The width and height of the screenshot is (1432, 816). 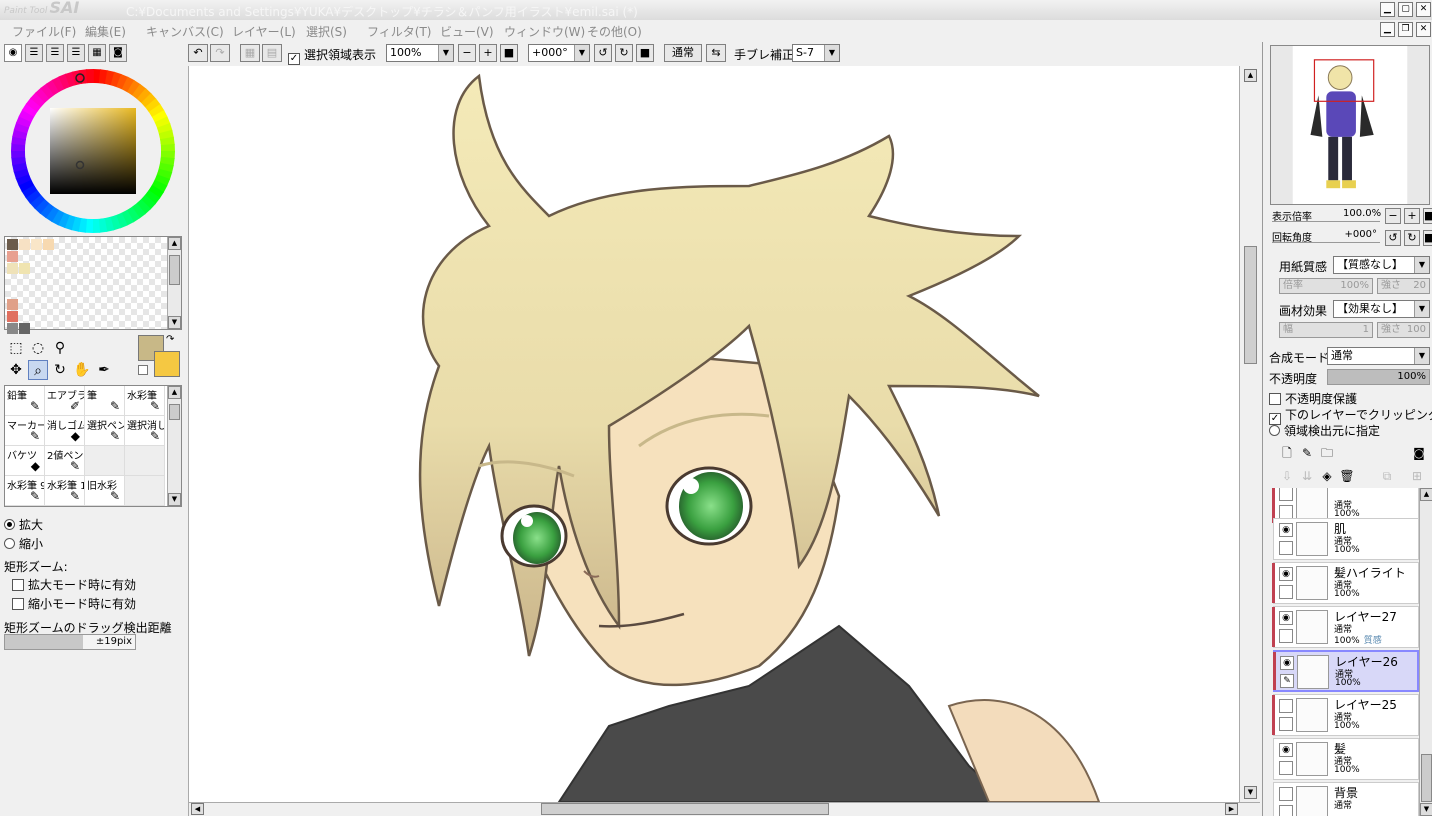 What do you see at coordinates (1387, 29) in the screenshot?
I see `doc-minimize-button: ▁` at bounding box center [1387, 29].